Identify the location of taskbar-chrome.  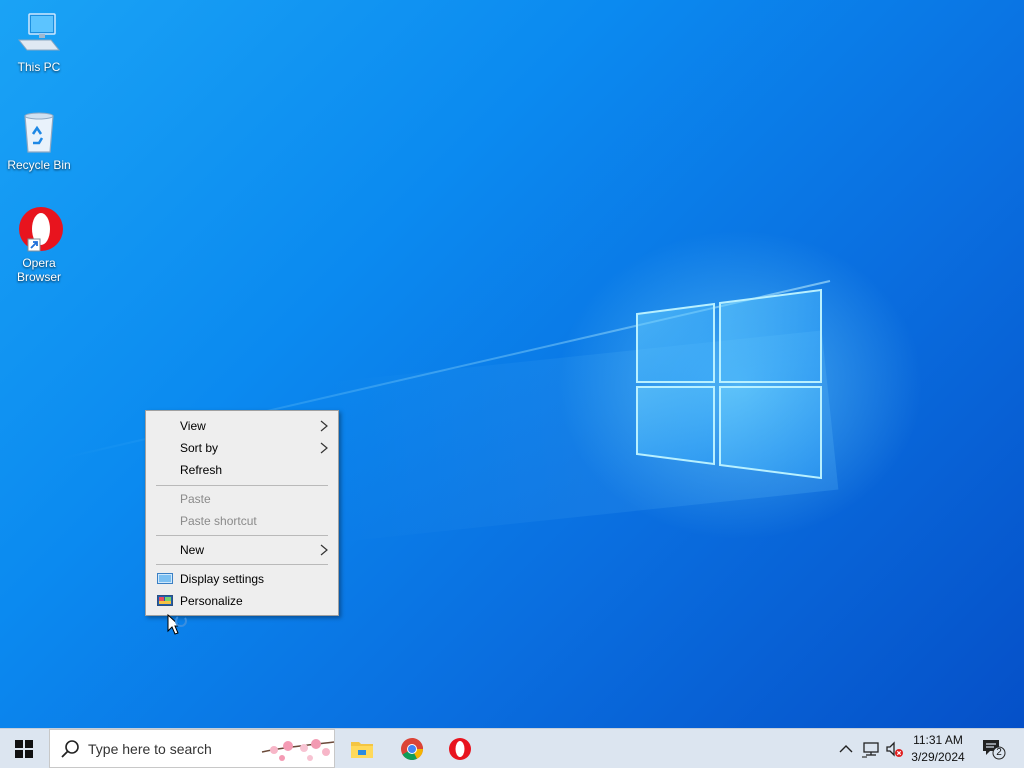
(412, 749).